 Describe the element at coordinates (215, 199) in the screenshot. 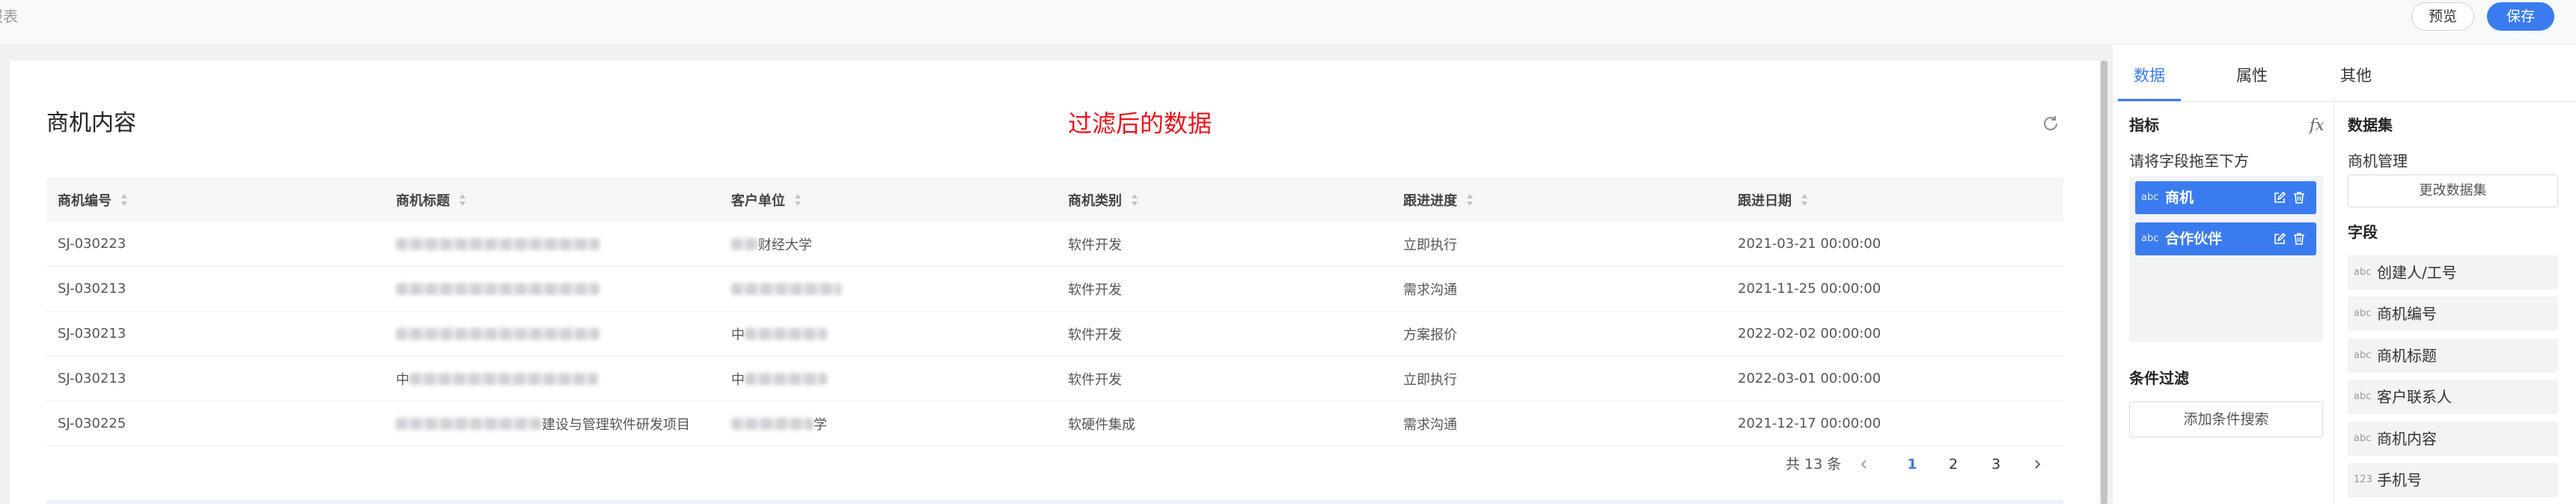

I see `column-header: 商机编号` at that location.